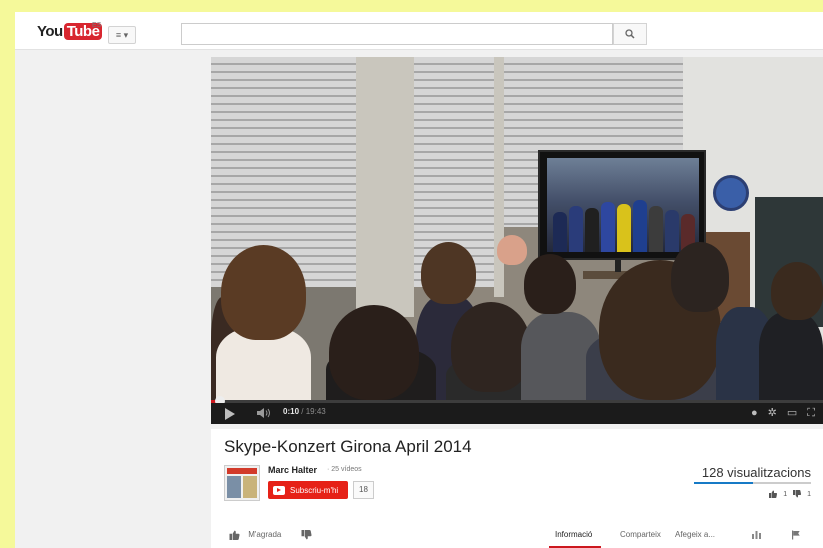  What do you see at coordinates (122, 35) in the screenshot?
I see `guide-menu-button: ≡ ▾` at bounding box center [122, 35].